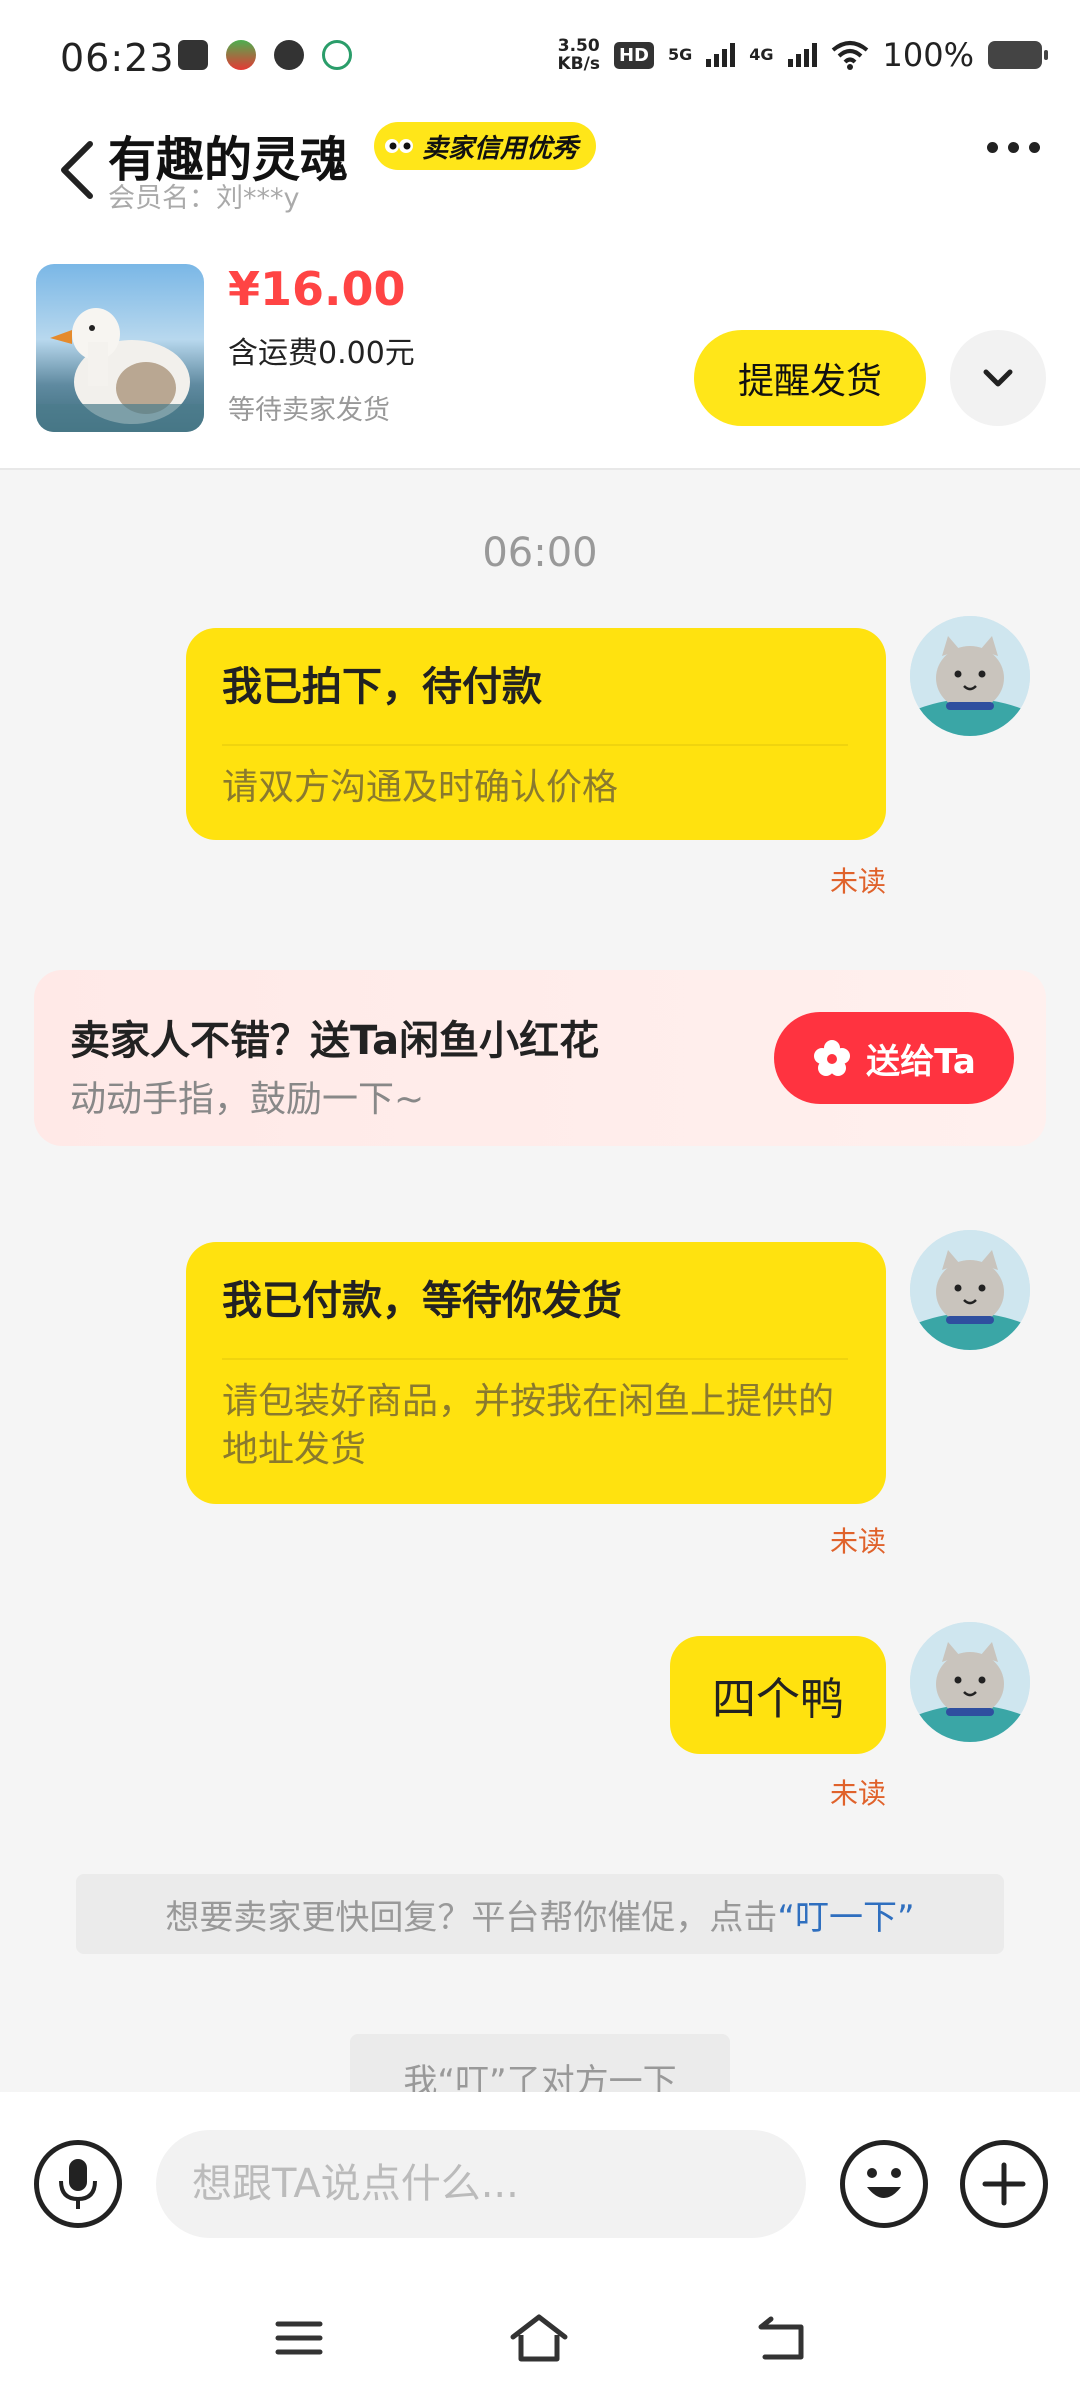 Image resolution: width=1080 pixels, height=2400 pixels. What do you see at coordinates (928, 55) in the screenshot?
I see `battery-percent: 100%` at bounding box center [928, 55].